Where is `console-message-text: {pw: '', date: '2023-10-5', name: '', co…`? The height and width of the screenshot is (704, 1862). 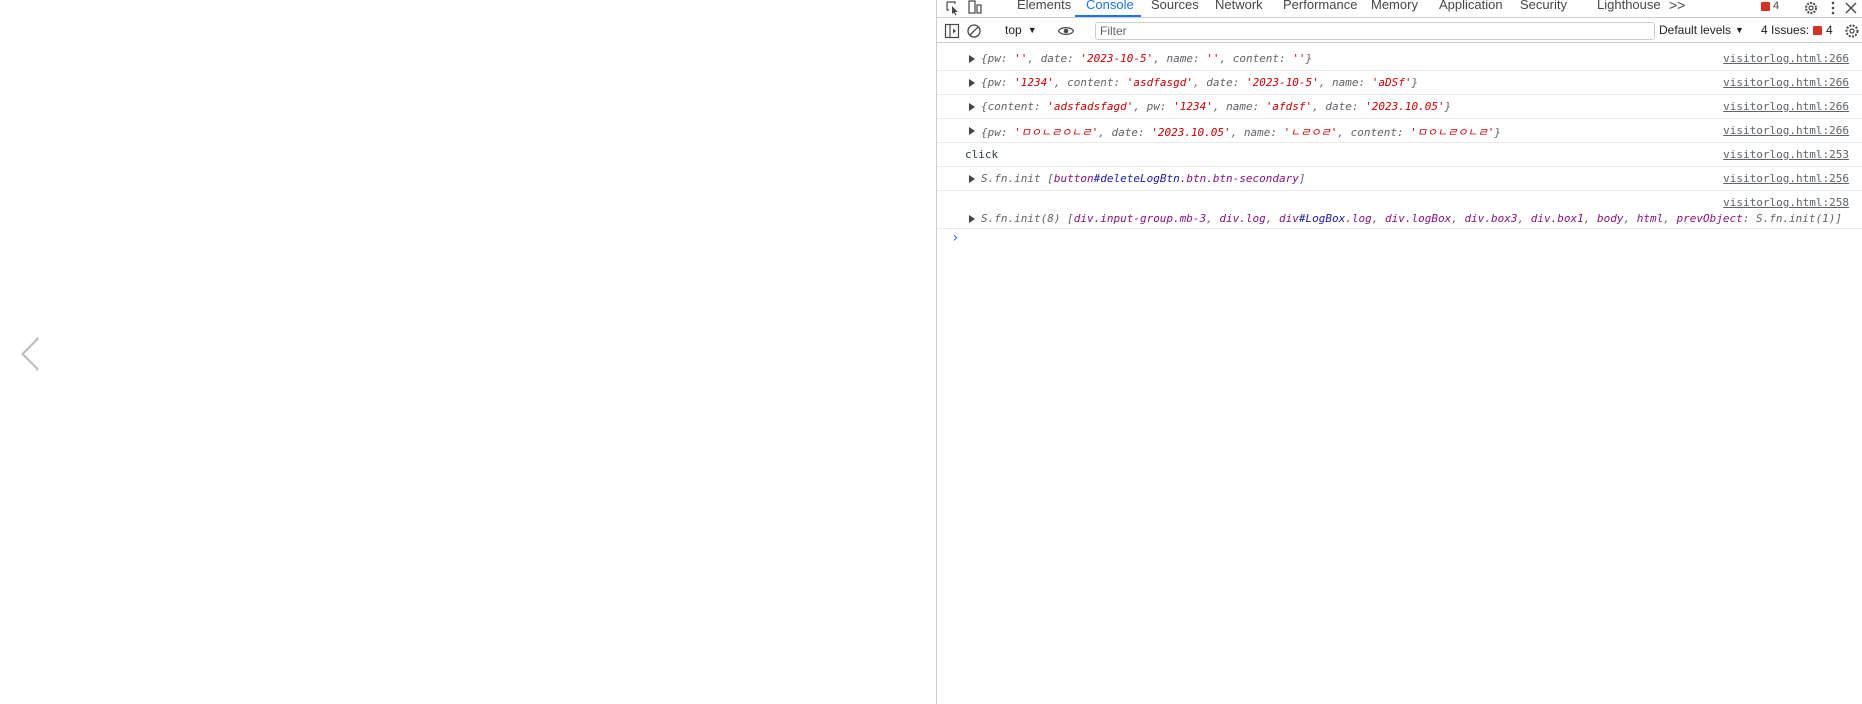
console-message-text: {pw: '', date: '2023-10-5', name: '', co… is located at coordinates (1146, 58).